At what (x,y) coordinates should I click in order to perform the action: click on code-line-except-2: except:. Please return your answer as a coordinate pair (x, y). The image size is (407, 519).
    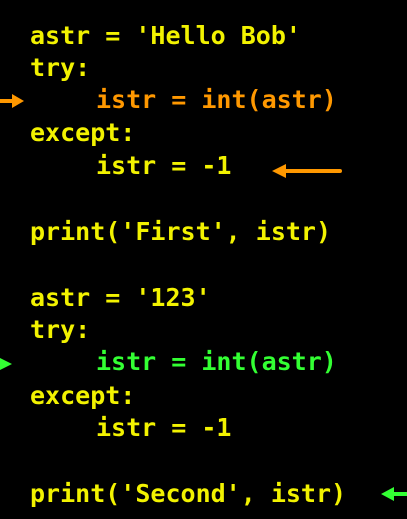
    Looking at the image, I should click on (83, 395).